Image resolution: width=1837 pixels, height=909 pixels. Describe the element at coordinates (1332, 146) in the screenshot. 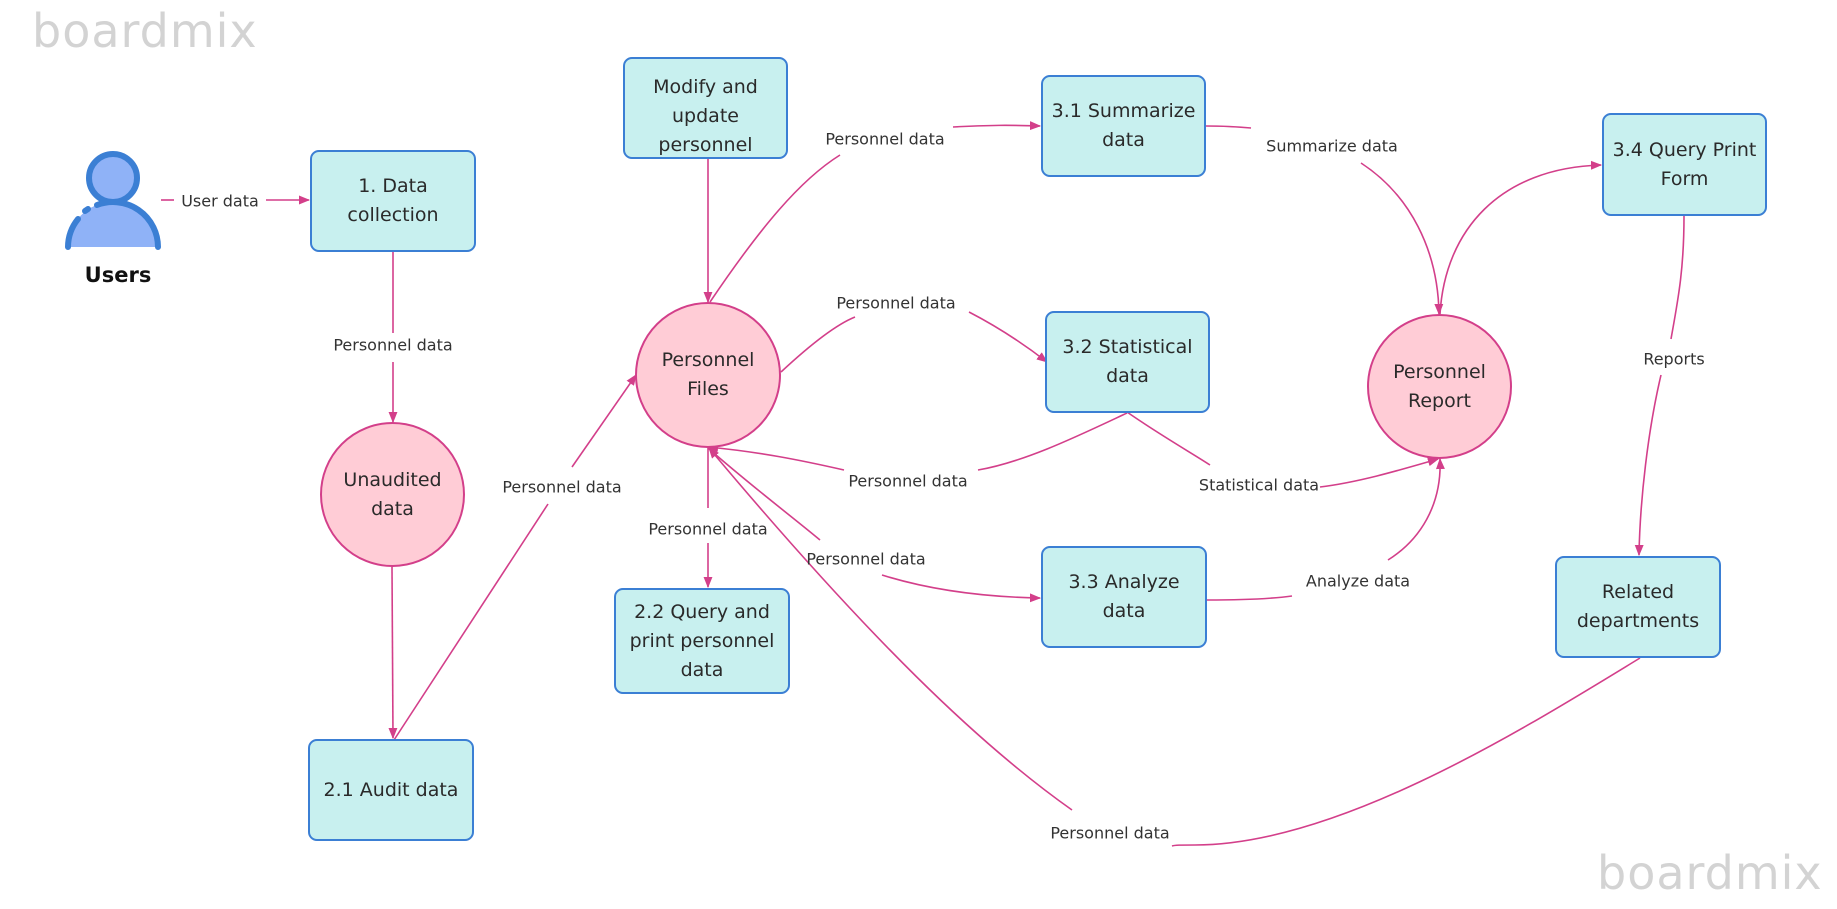

I see `flow-label-summarize-report: Summarize data` at that location.